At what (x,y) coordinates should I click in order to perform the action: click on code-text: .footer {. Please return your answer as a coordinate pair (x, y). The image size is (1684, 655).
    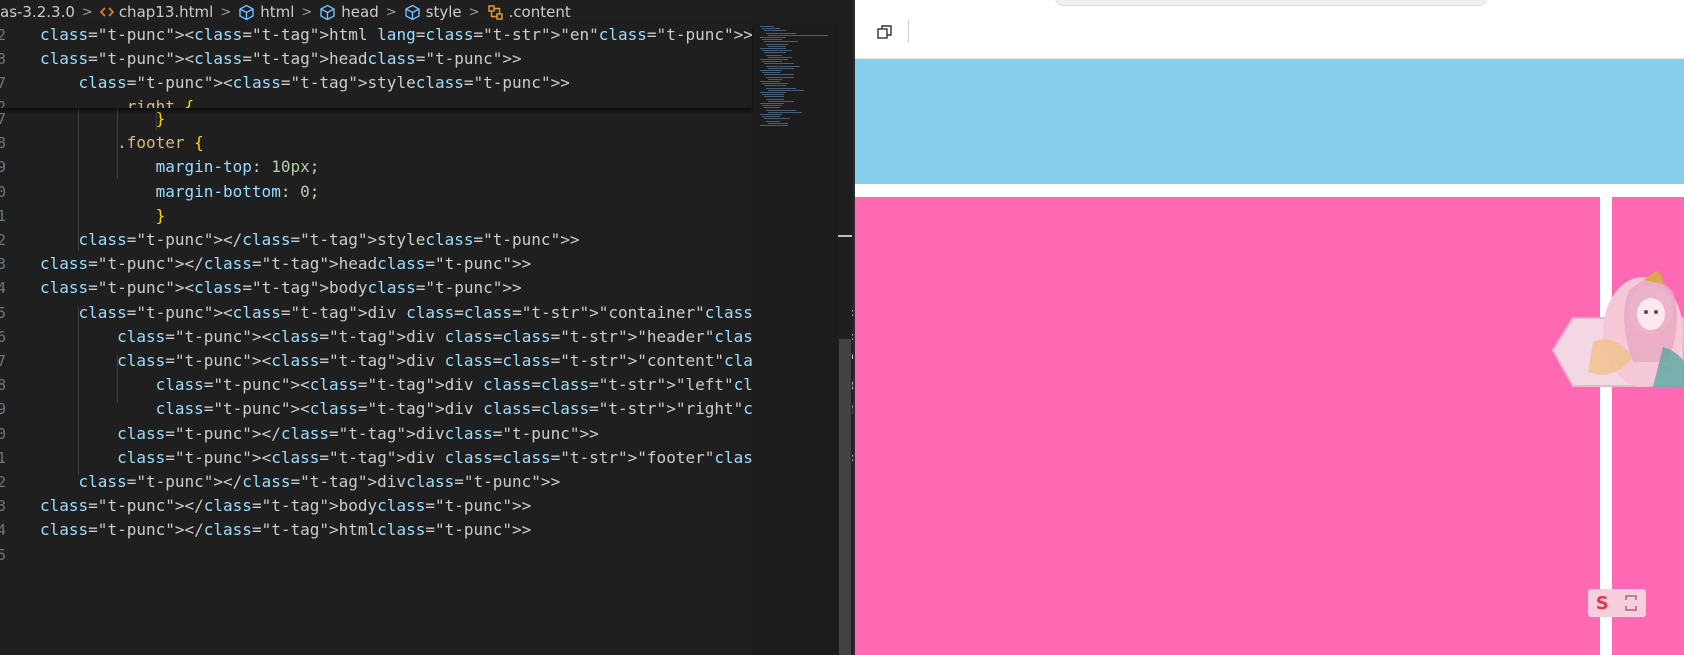
    Looking at the image, I should click on (160, 143).